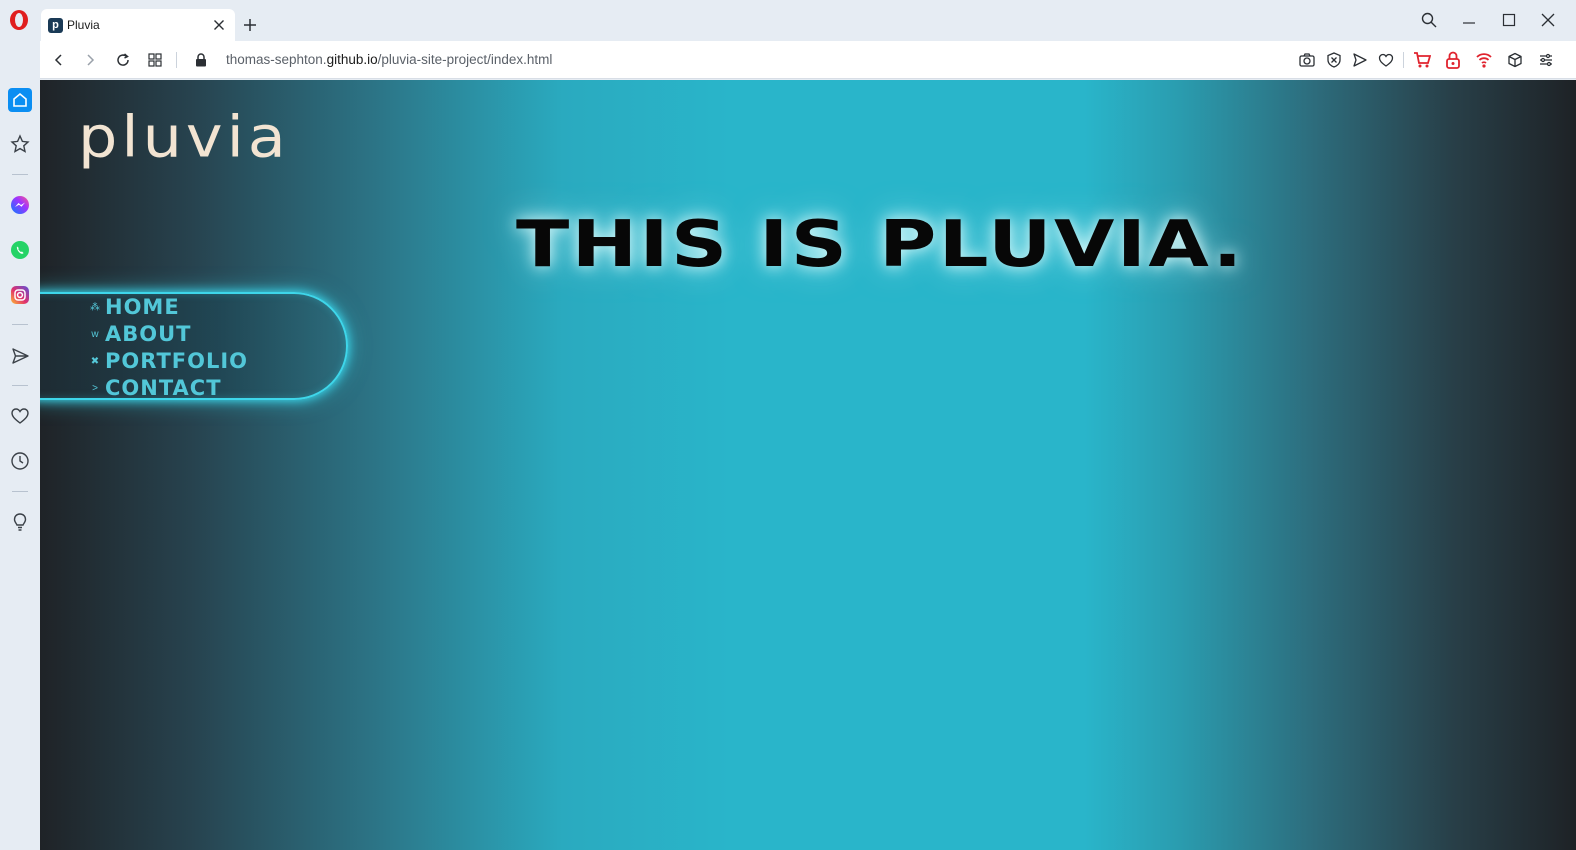 The image size is (1576, 850). I want to click on maximize-button, so click(1509, 20).